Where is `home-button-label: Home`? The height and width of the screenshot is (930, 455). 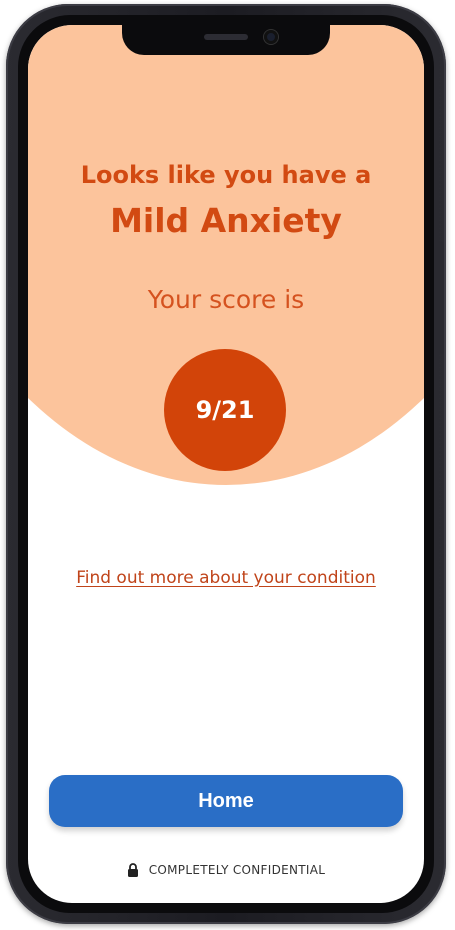
home-button-label: Home is located at coordinates (226, 800).